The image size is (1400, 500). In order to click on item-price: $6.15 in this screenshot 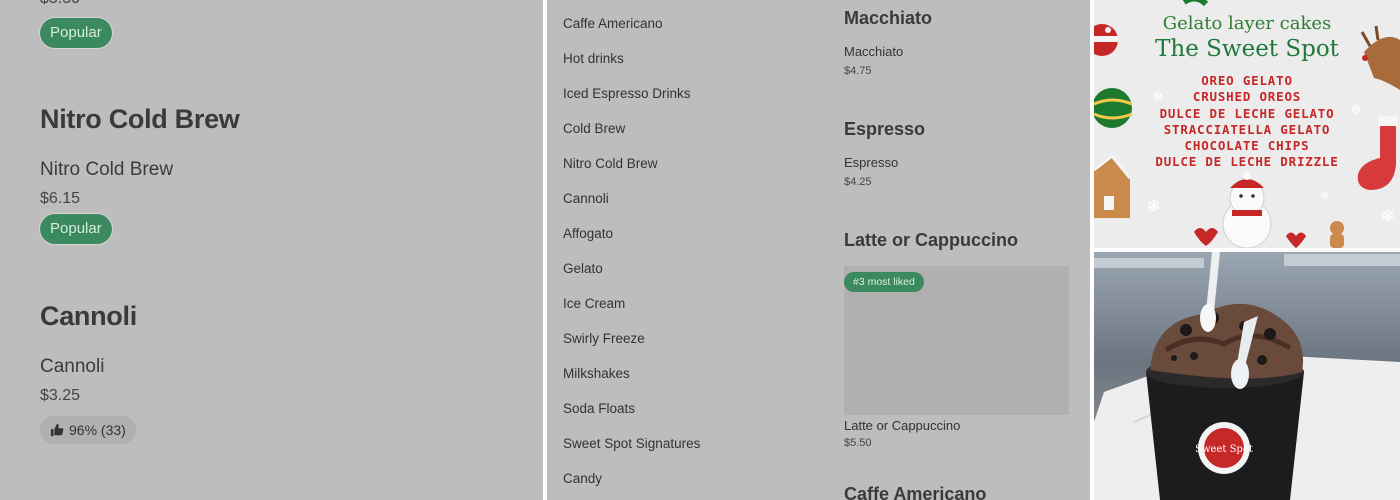, I will do `click(60, 198)`.